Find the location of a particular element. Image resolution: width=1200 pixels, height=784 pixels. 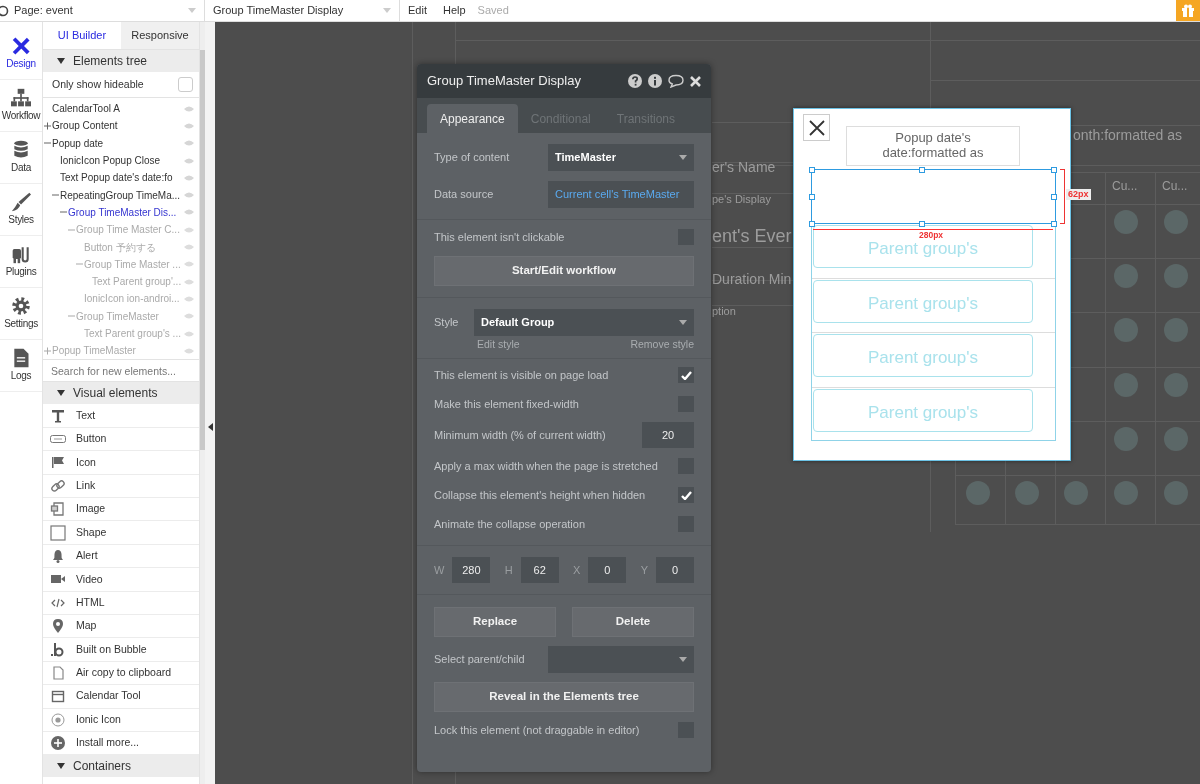

dimension-label: 62px is located at coordinates (1078, 194).